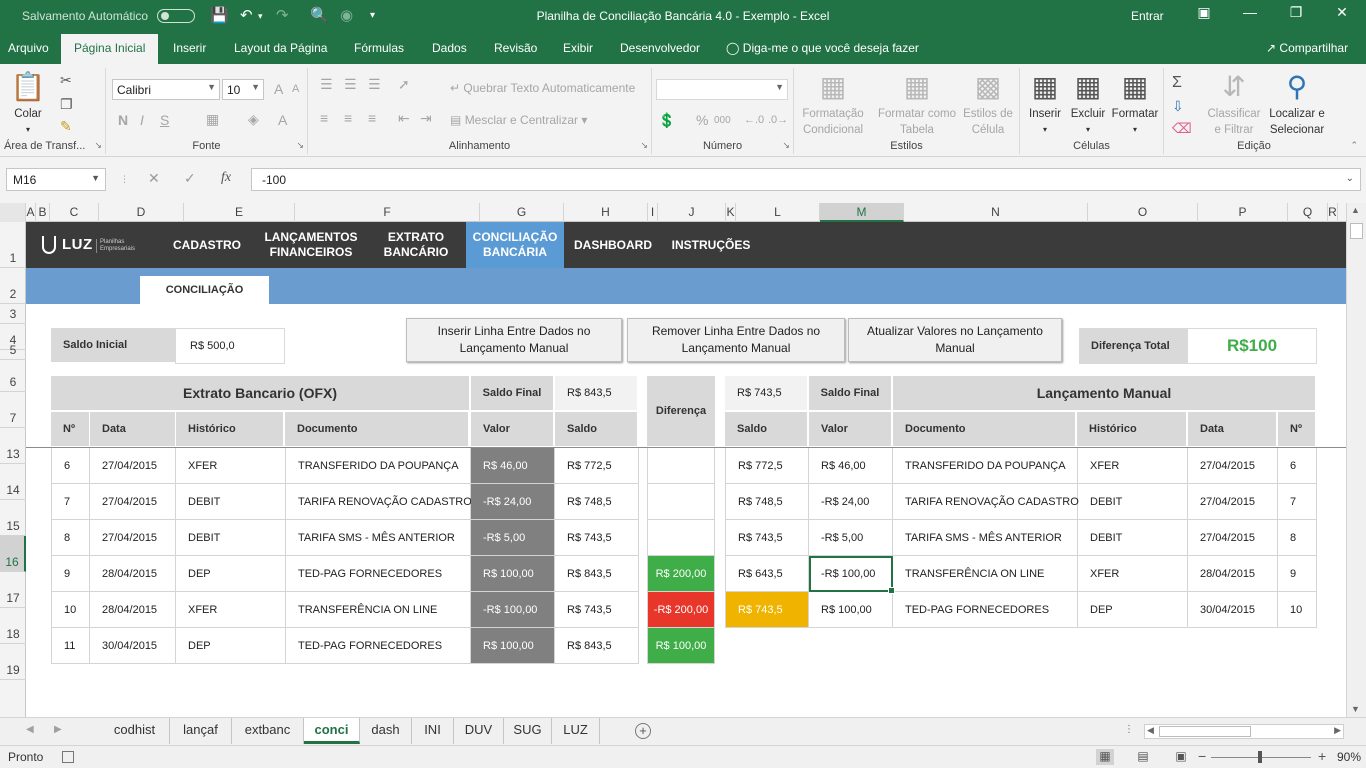 This screenshot has height=768, width=1366. What do you see at coordinates (231, 502) in the screenshot?
I see `extrato-cell: DEBIT` at bounding box center [231, 502].